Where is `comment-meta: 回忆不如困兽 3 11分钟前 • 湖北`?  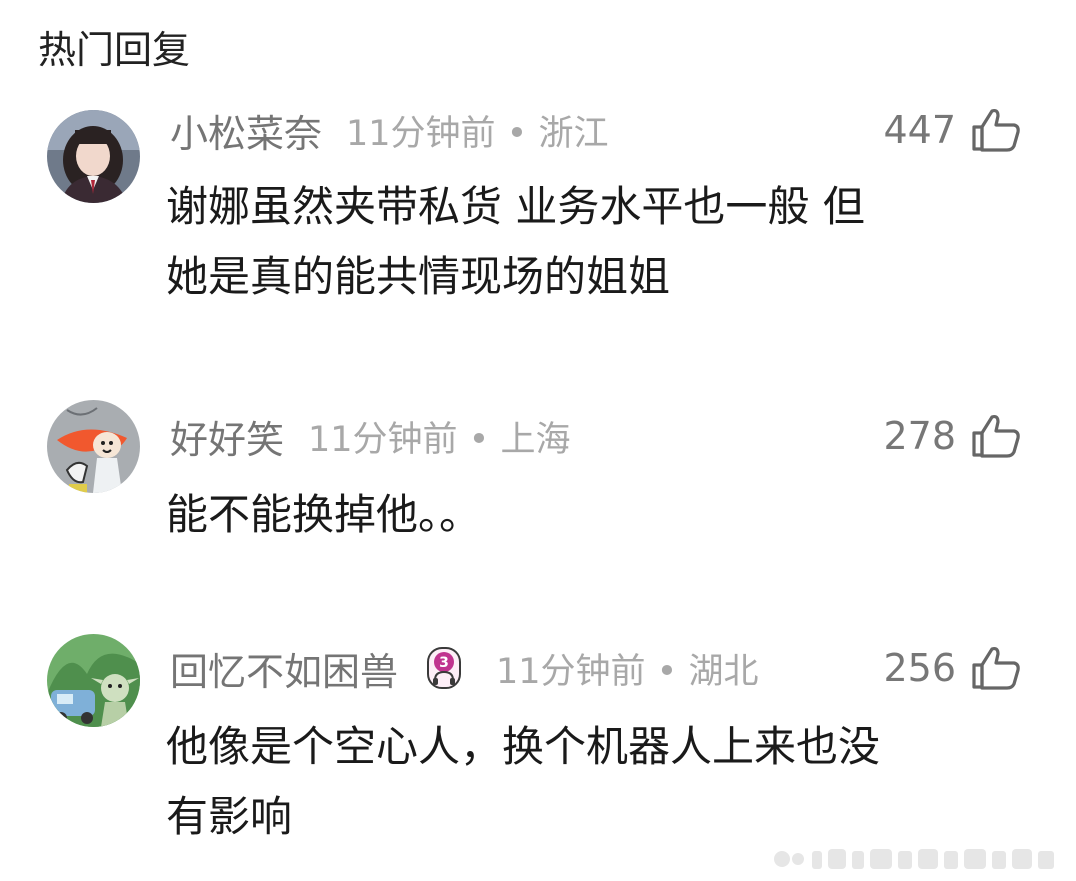 comment-meta: 回忆不如困兽 3 11分钟前 • 湖北 is located at coordinates (464, 668).